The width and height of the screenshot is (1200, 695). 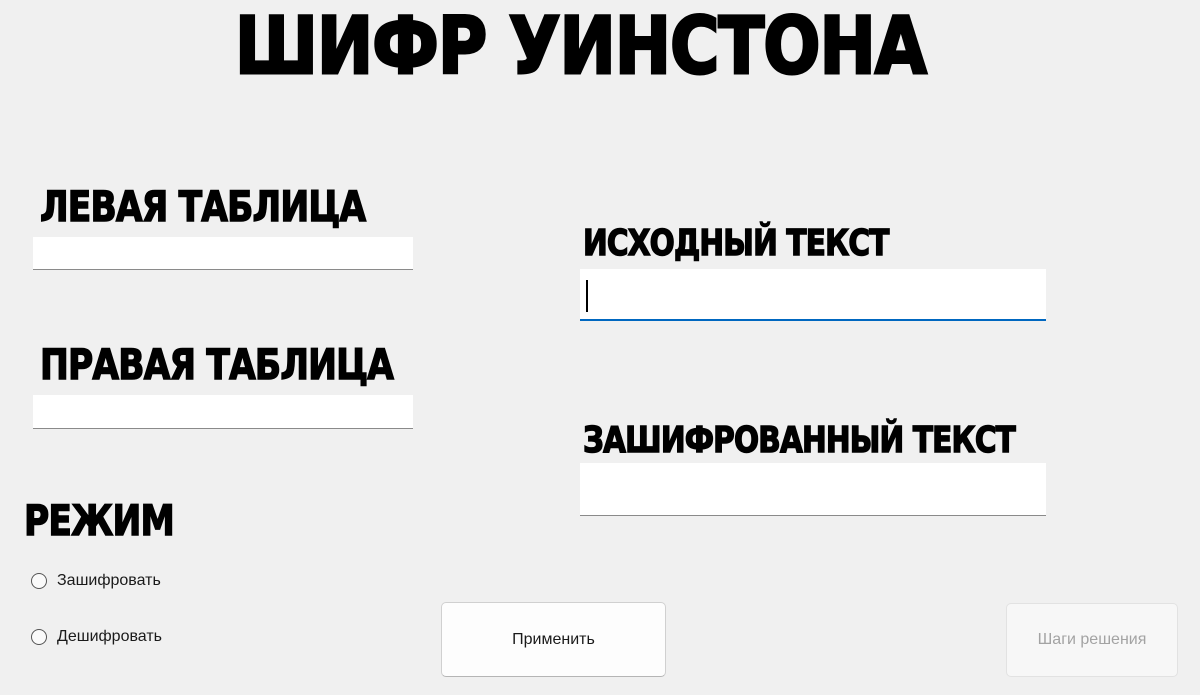 I want to click on apply-button: Применить, so click(x=553, y=639).